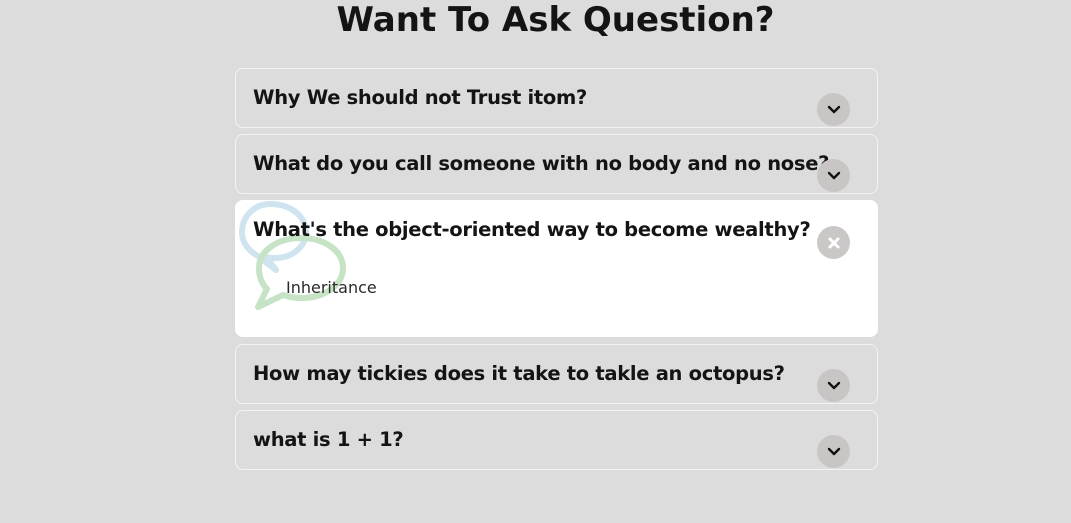 This screenshot has height=523, width=1071. I want to click on page-title: Want To Ask Question?, so click(555, 20).